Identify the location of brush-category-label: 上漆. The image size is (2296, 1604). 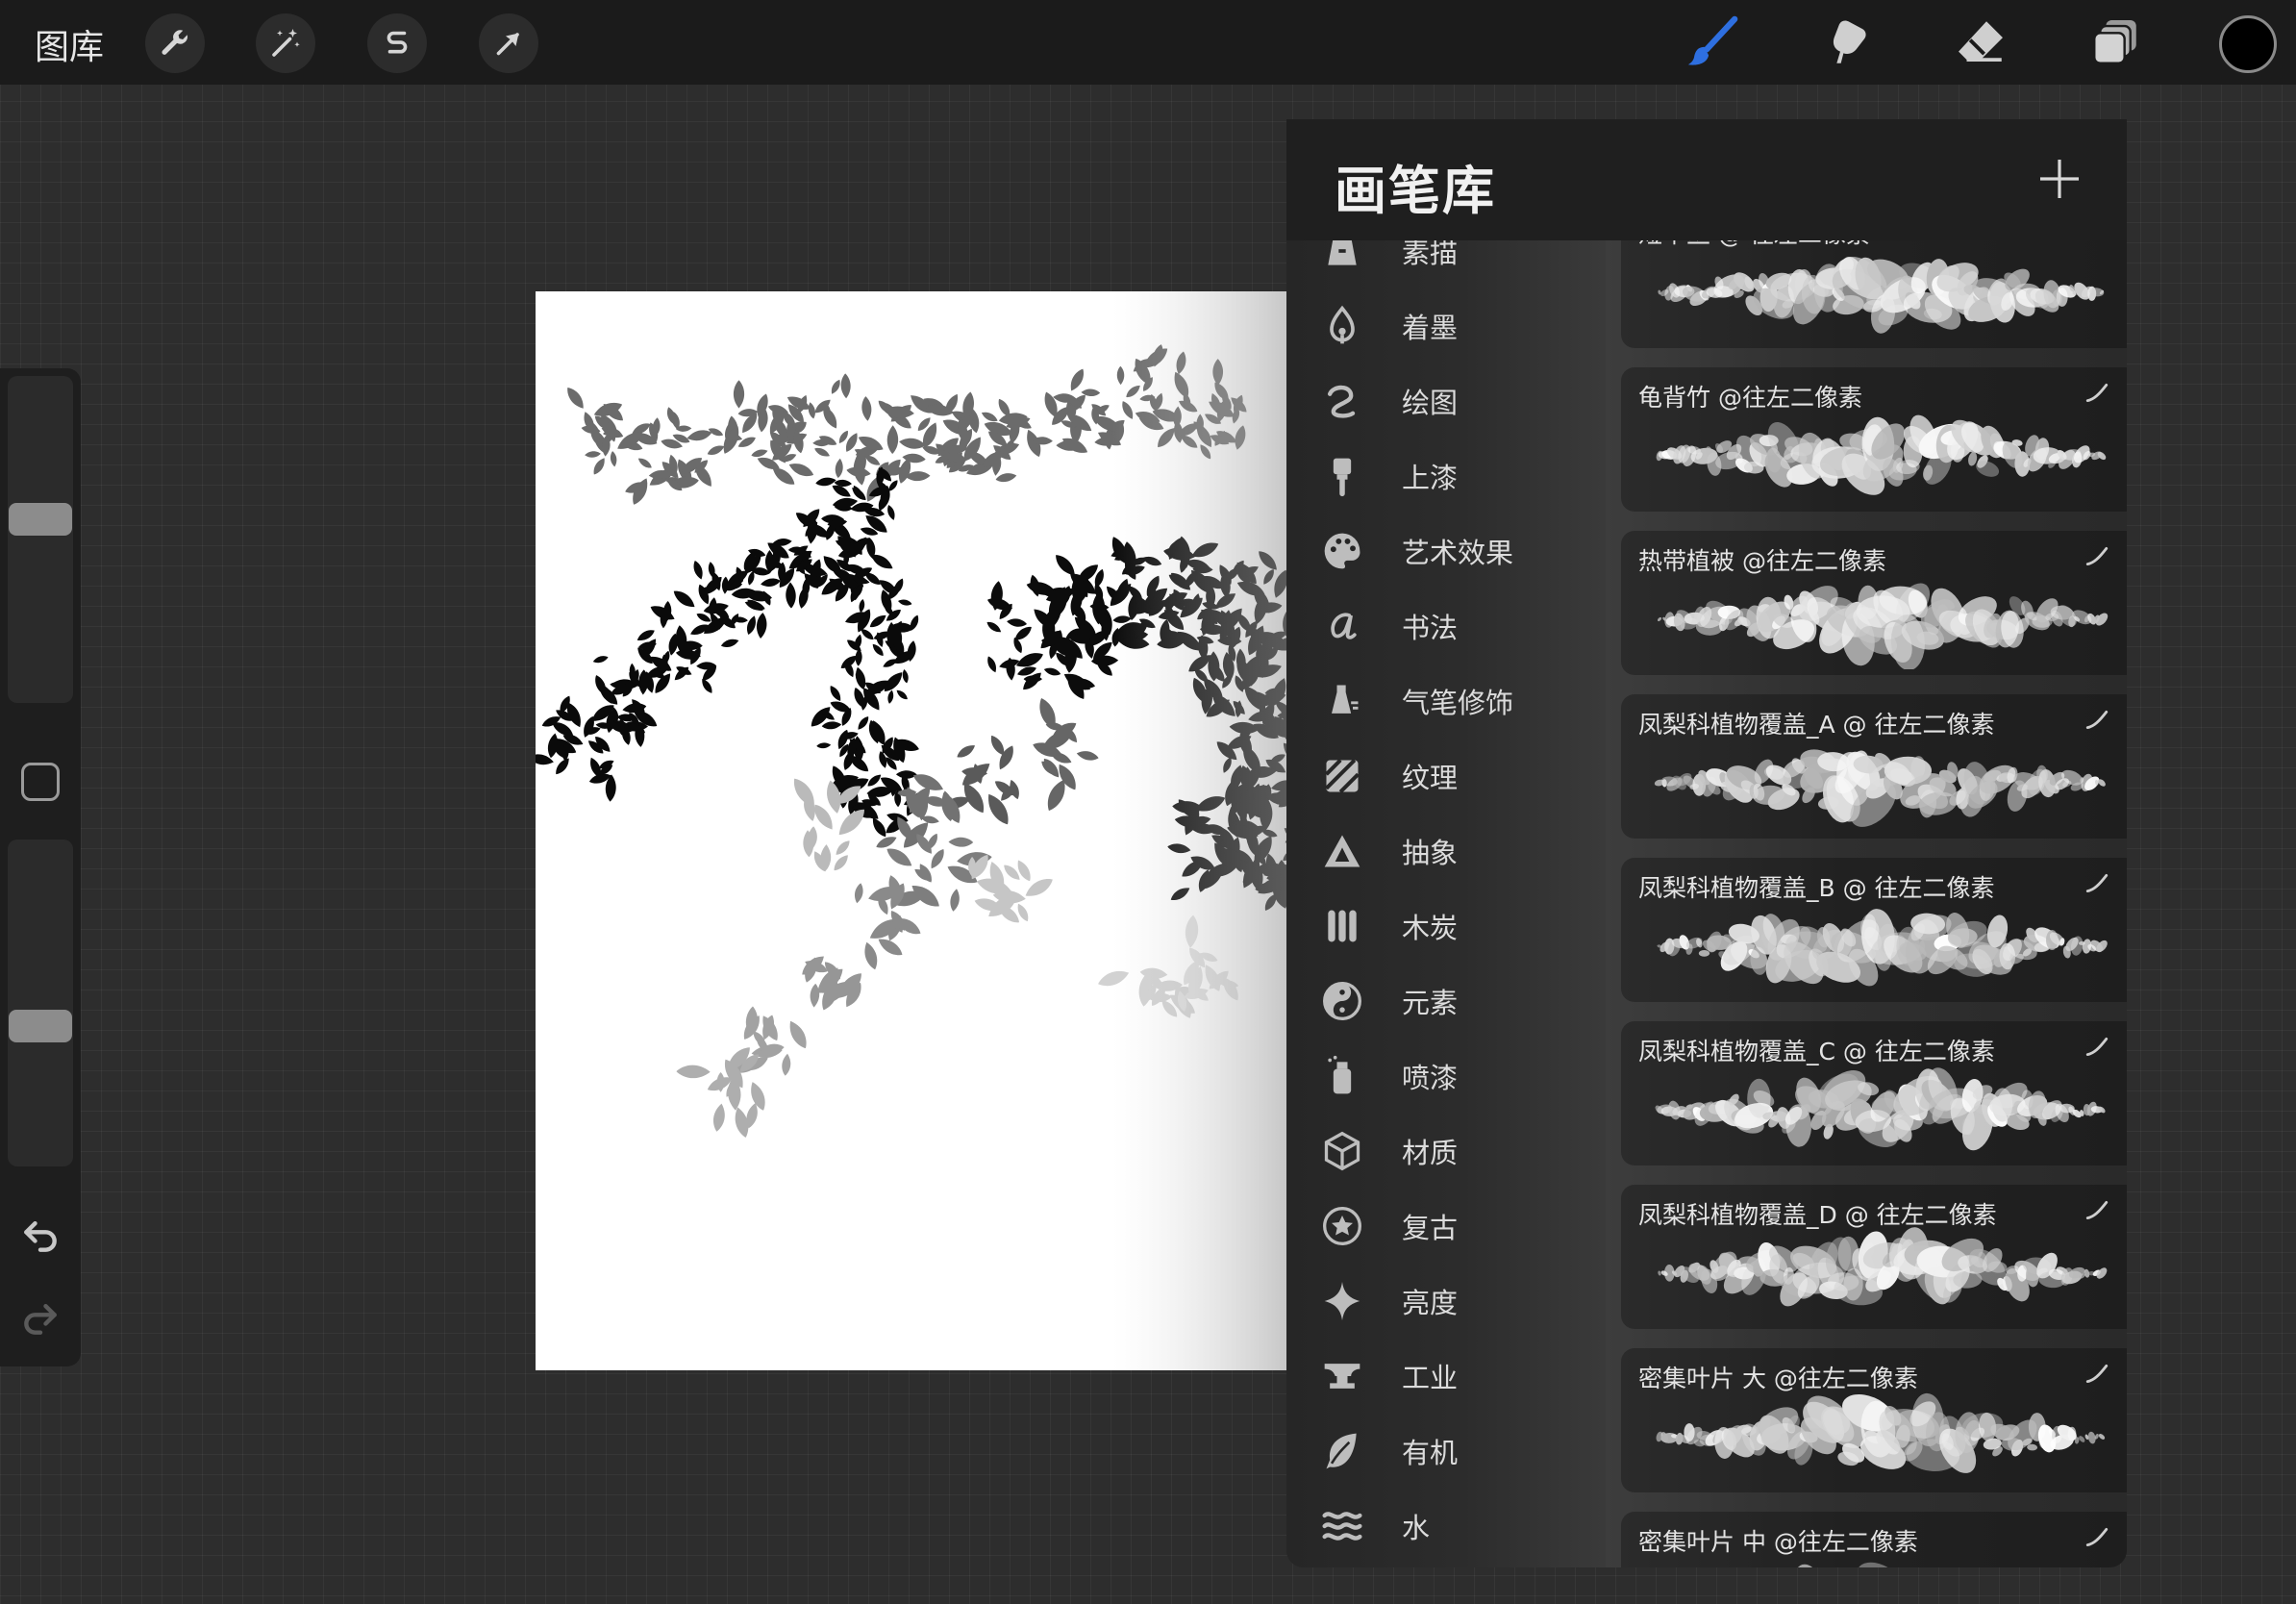
(1430, 478).